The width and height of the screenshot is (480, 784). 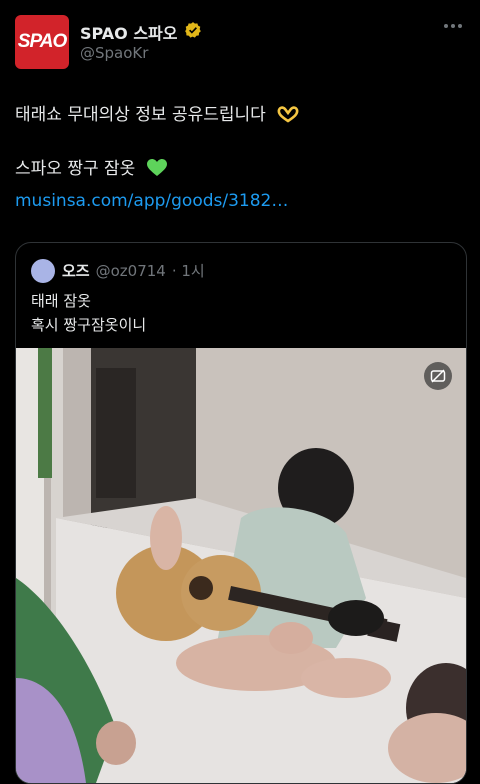 I want to click on quoted-line-1: 태래 잠옷, so click(x=61, y=301).